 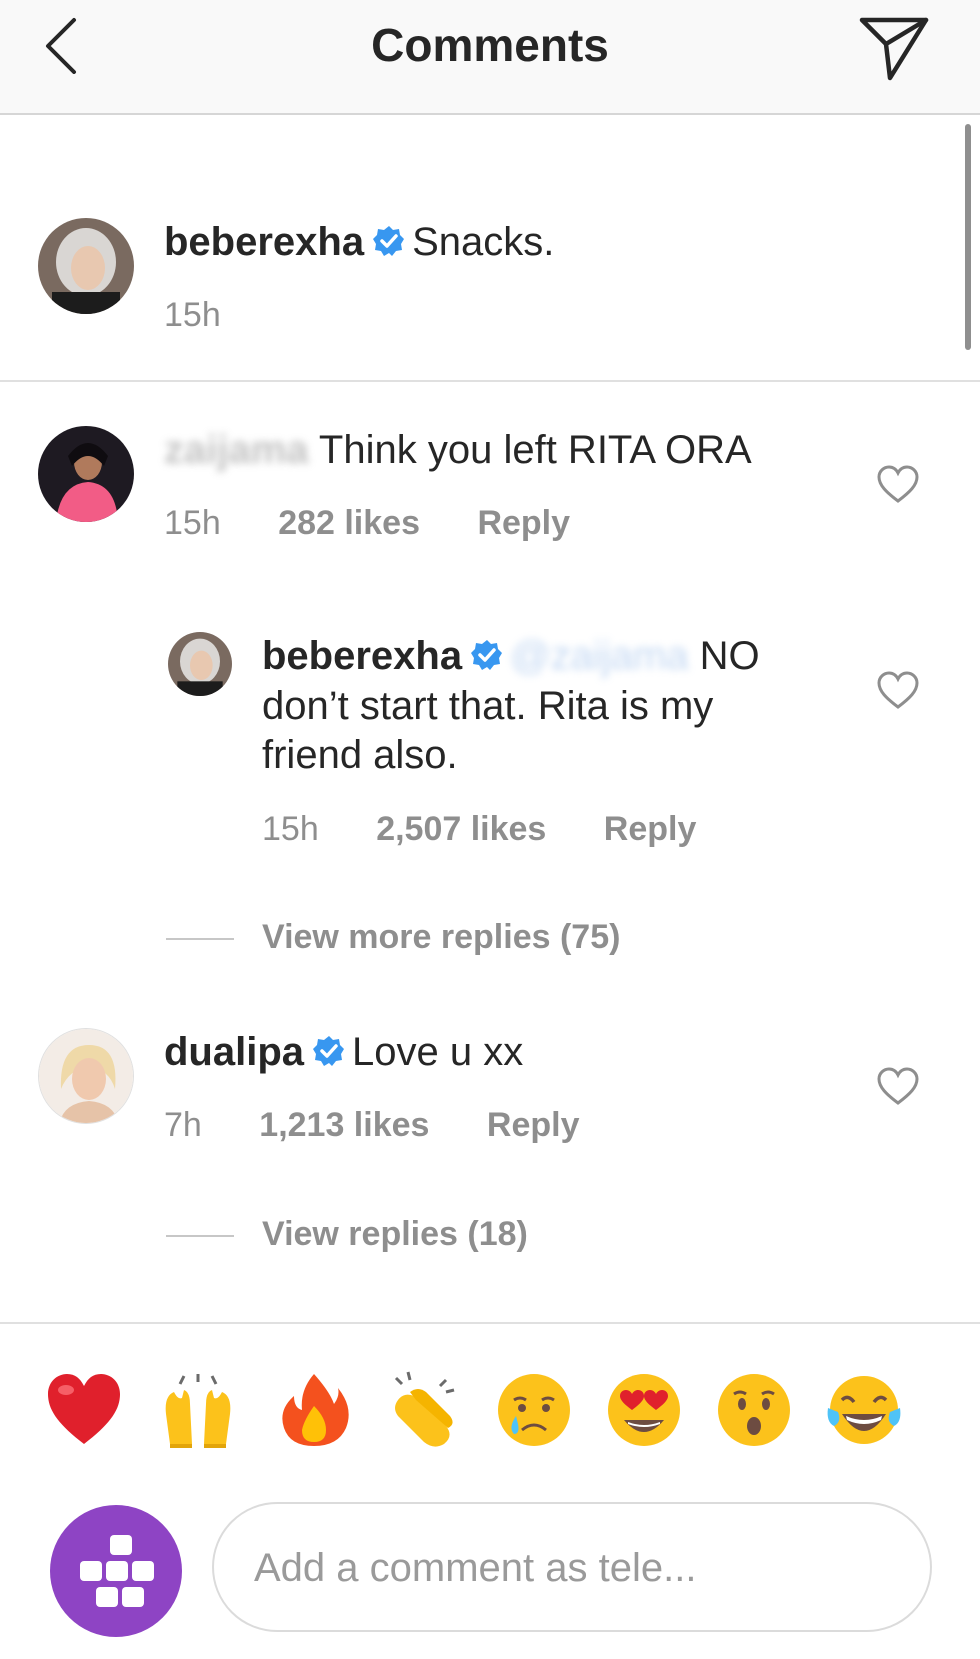 I want to click on caption-line: beberexha Snacks., so click(x=359, y=242).